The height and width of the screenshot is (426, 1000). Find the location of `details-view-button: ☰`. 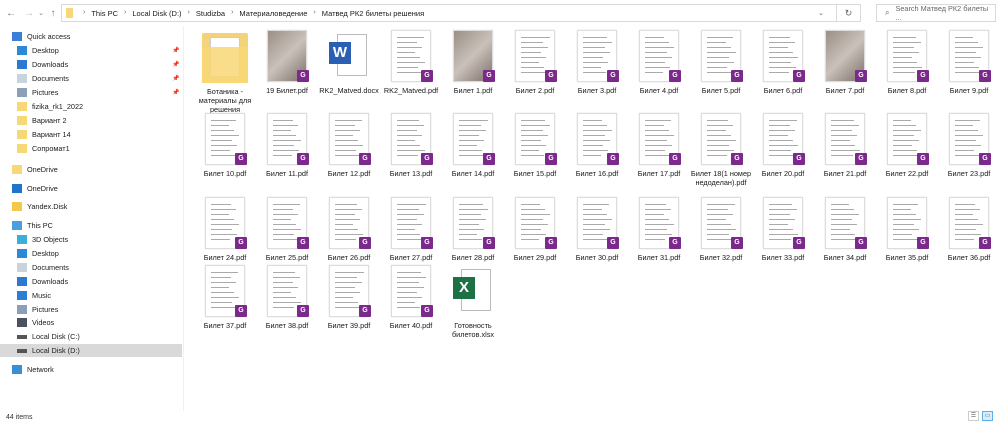

details-view-button: ☰ is located at coordinates (973, 416).